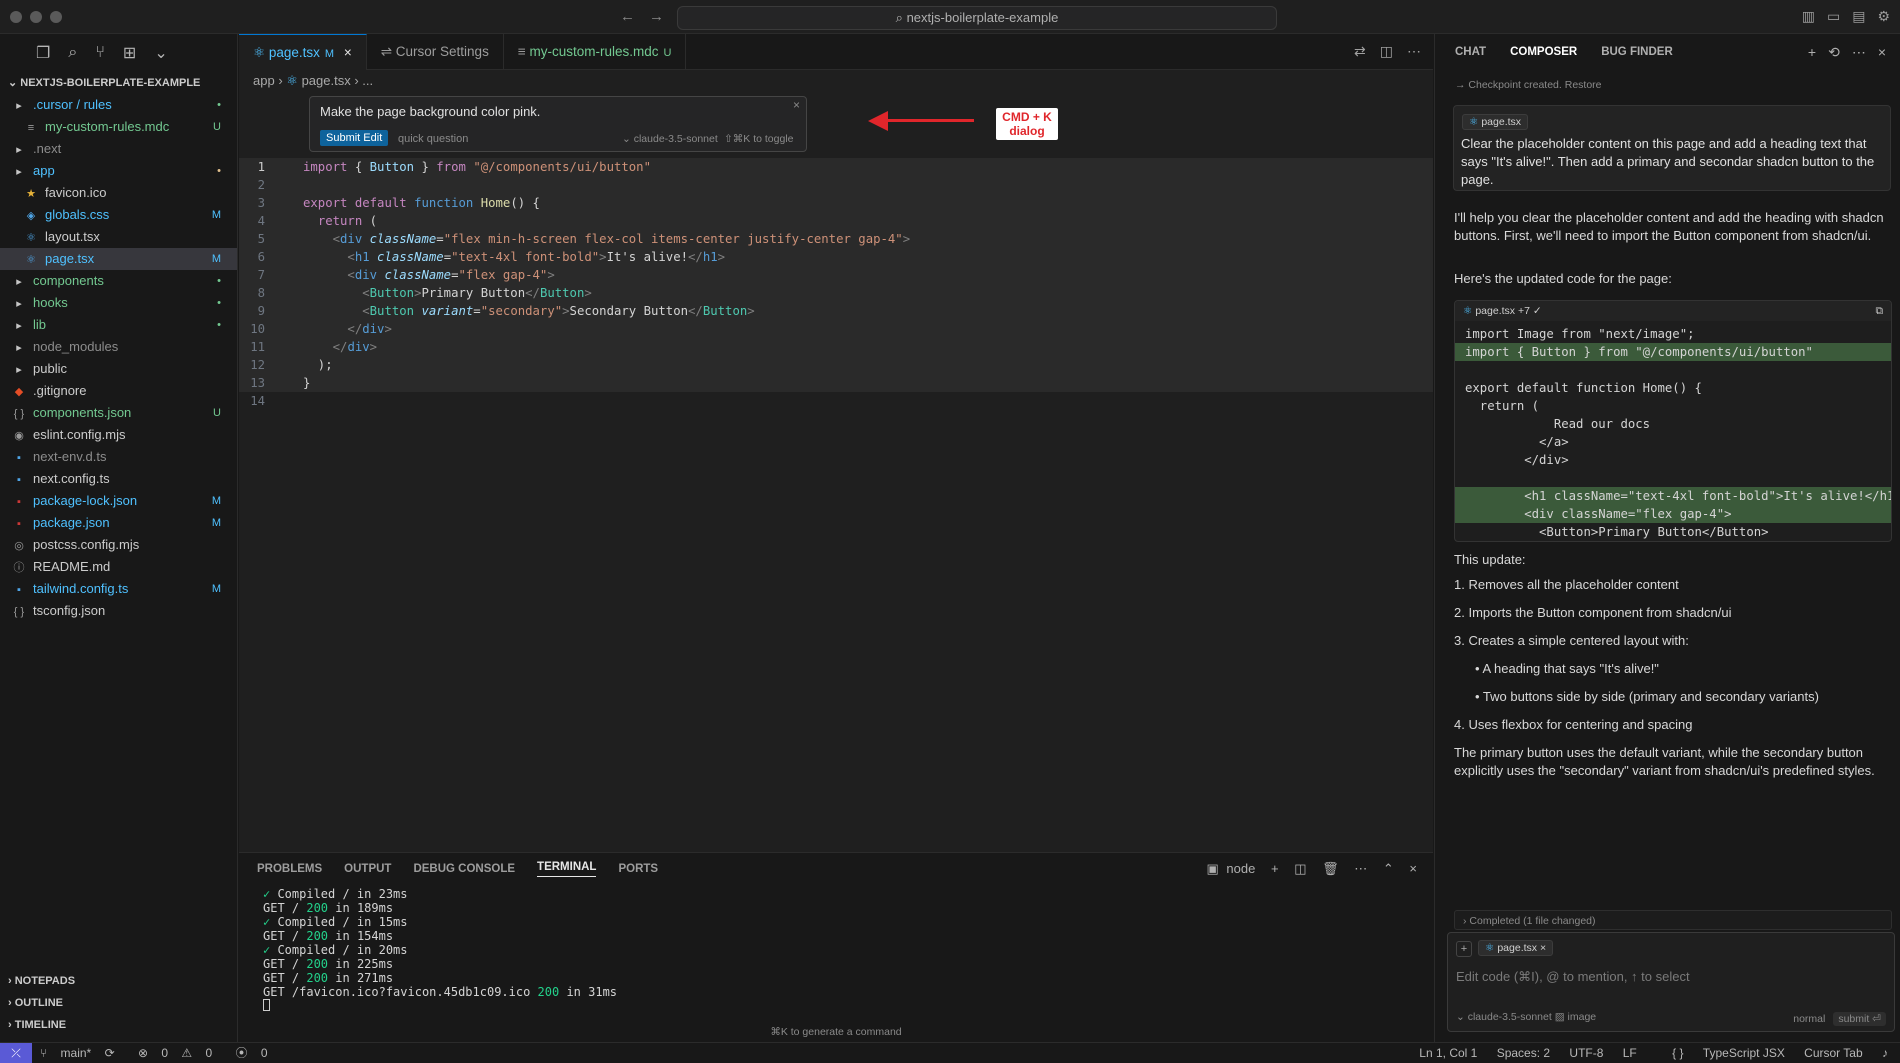  What do you see at coordinates (180, 1053) in the screenshot?
I see `problems-status: ⊗ 0 ⚠ 0` at bounding box center [180, 1053].